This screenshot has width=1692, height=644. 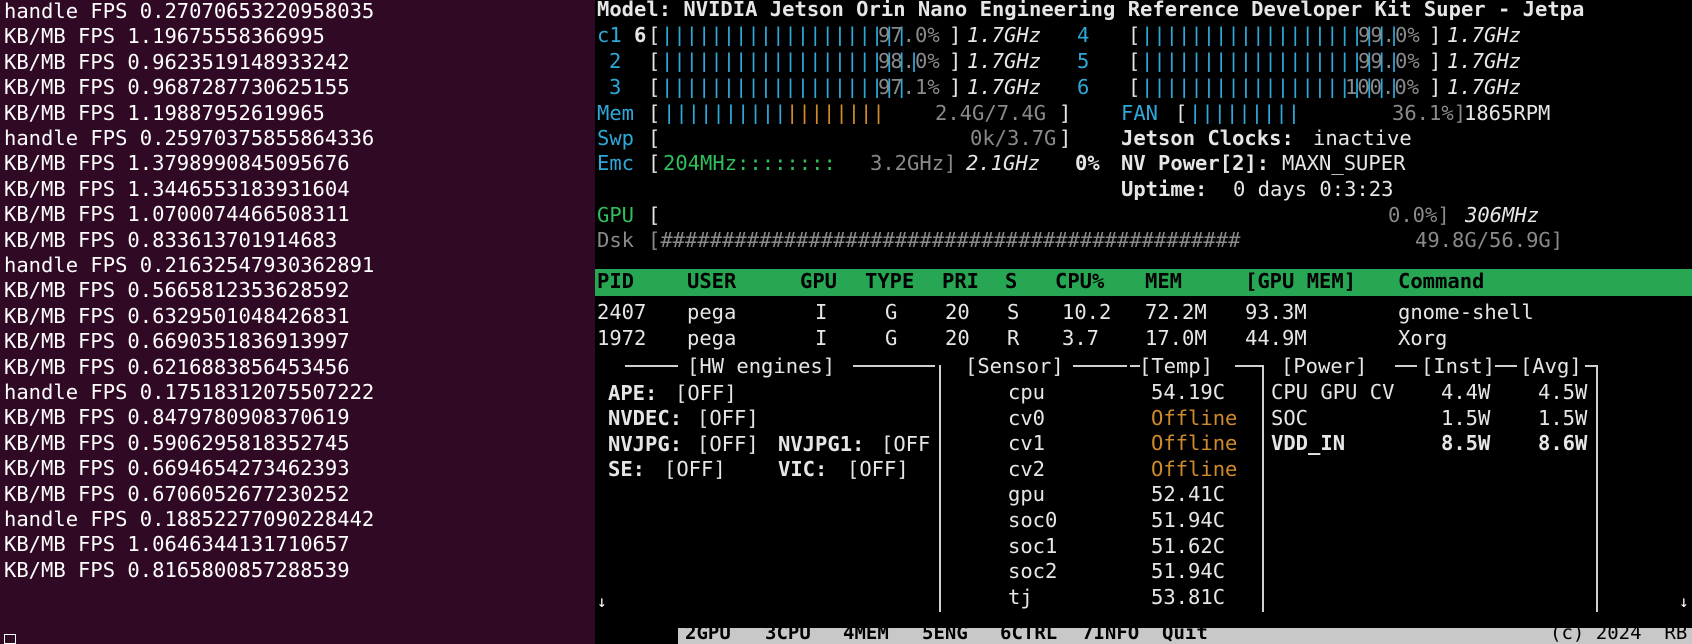 I want to click on col-mem: MEM, so click(x=1163, y=281).